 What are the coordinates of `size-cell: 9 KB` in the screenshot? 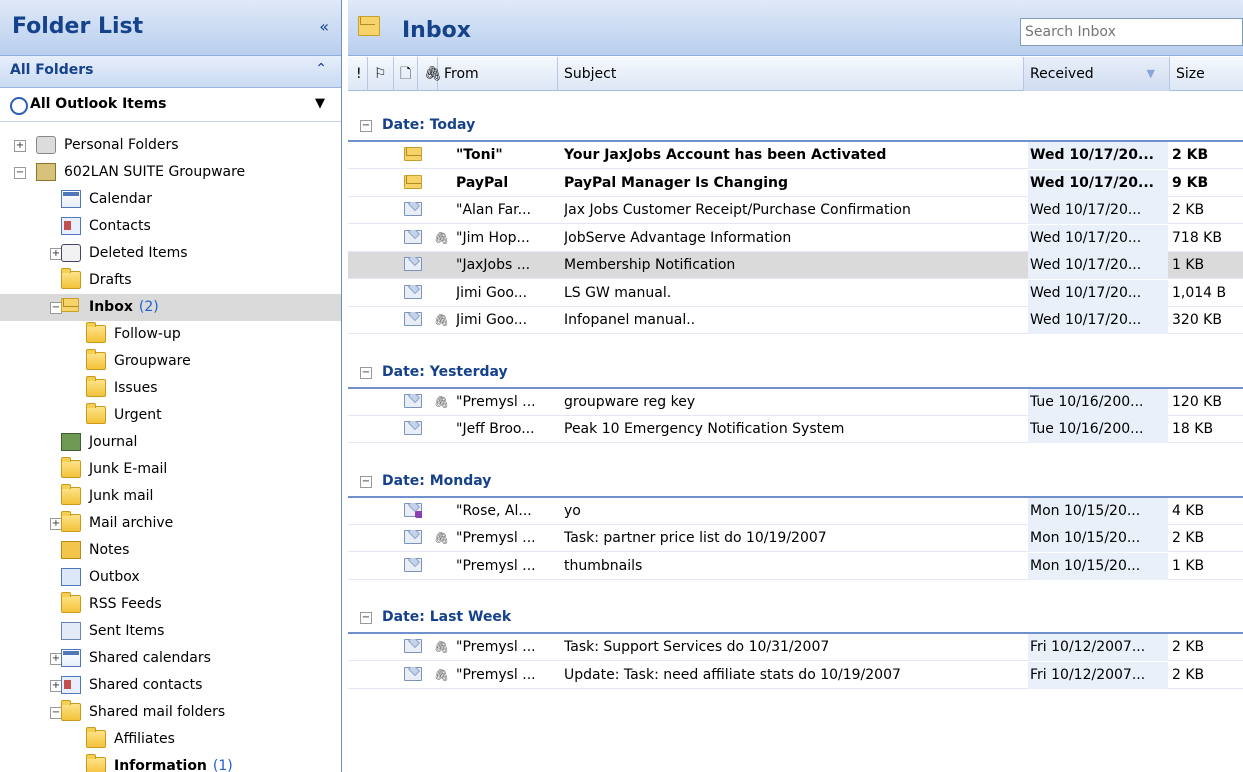 It's located at (1190, 182).